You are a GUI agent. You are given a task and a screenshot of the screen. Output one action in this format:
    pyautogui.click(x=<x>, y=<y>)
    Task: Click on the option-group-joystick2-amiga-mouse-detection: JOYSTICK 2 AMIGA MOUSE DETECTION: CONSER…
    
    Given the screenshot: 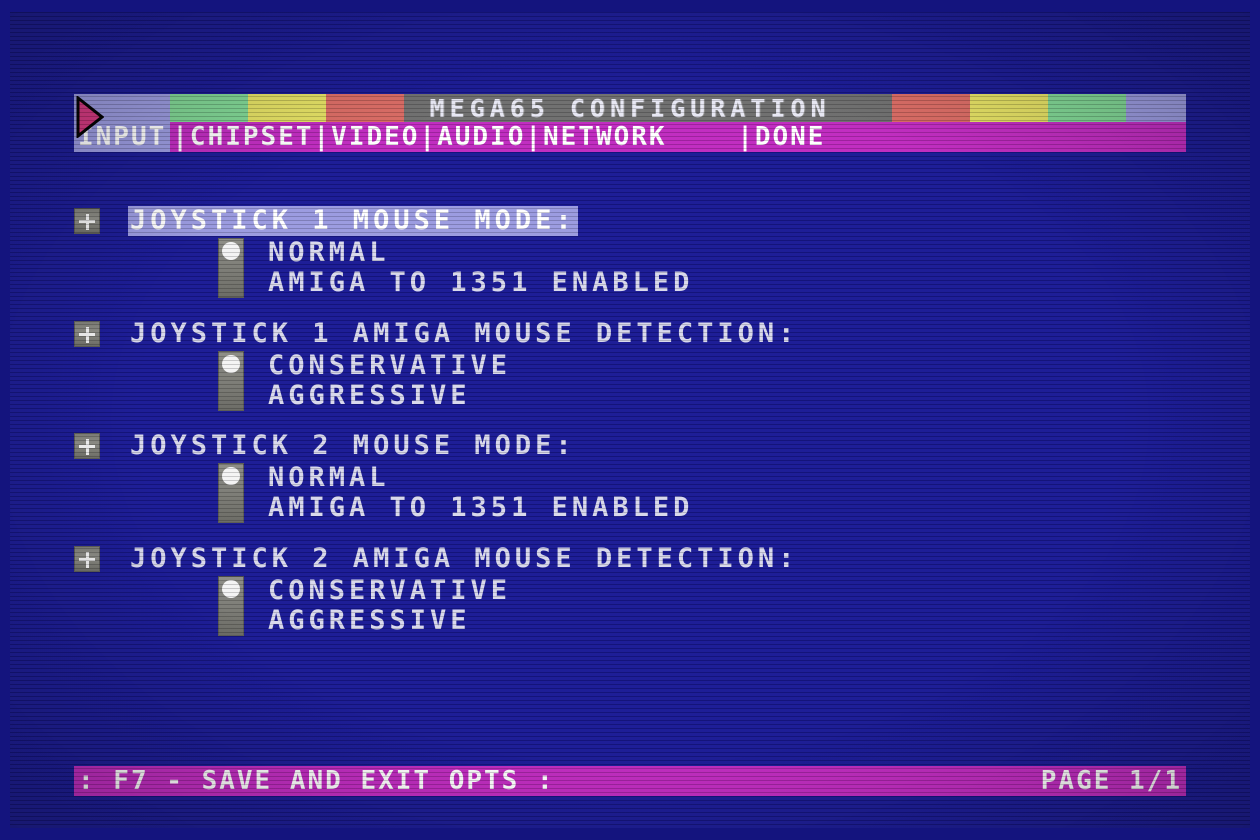 What is the action you would take?
    pyautogui.click(x=437, y=590)
    